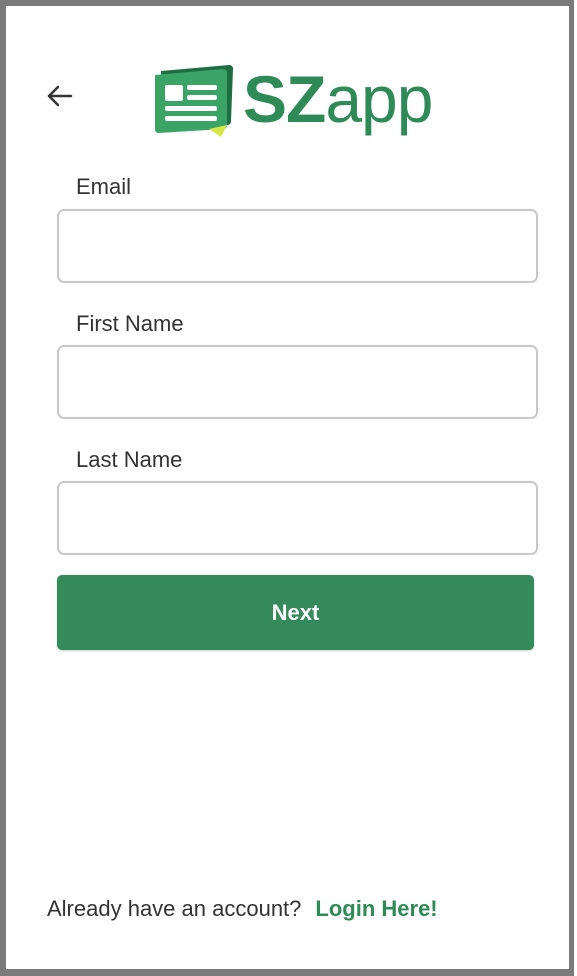 The width and height of the screenshot is (577, 976). I want to click on login-link: Login Here!, so click(376, 908).